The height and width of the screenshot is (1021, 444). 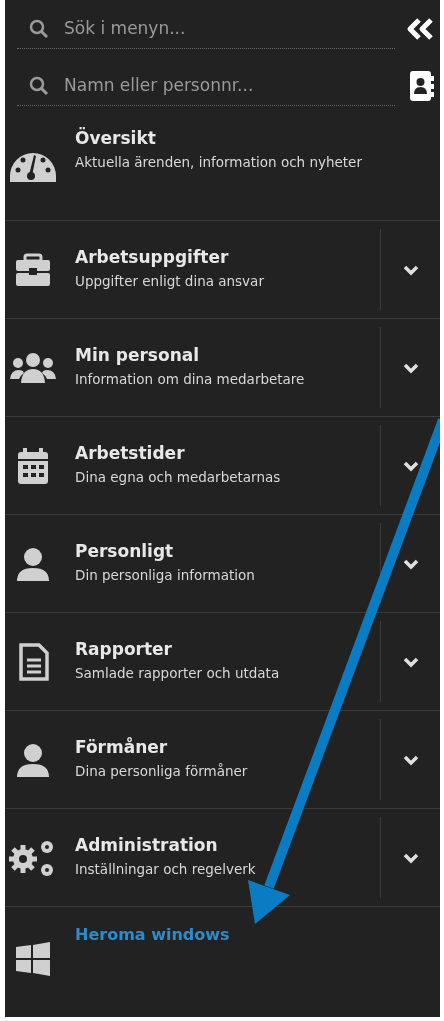 What do you see at coordinates (219, 162) in the screenshot?
I see `menu-item-description: Aktuella ärenden, information och nyheter` at bounding box center [219, 162].